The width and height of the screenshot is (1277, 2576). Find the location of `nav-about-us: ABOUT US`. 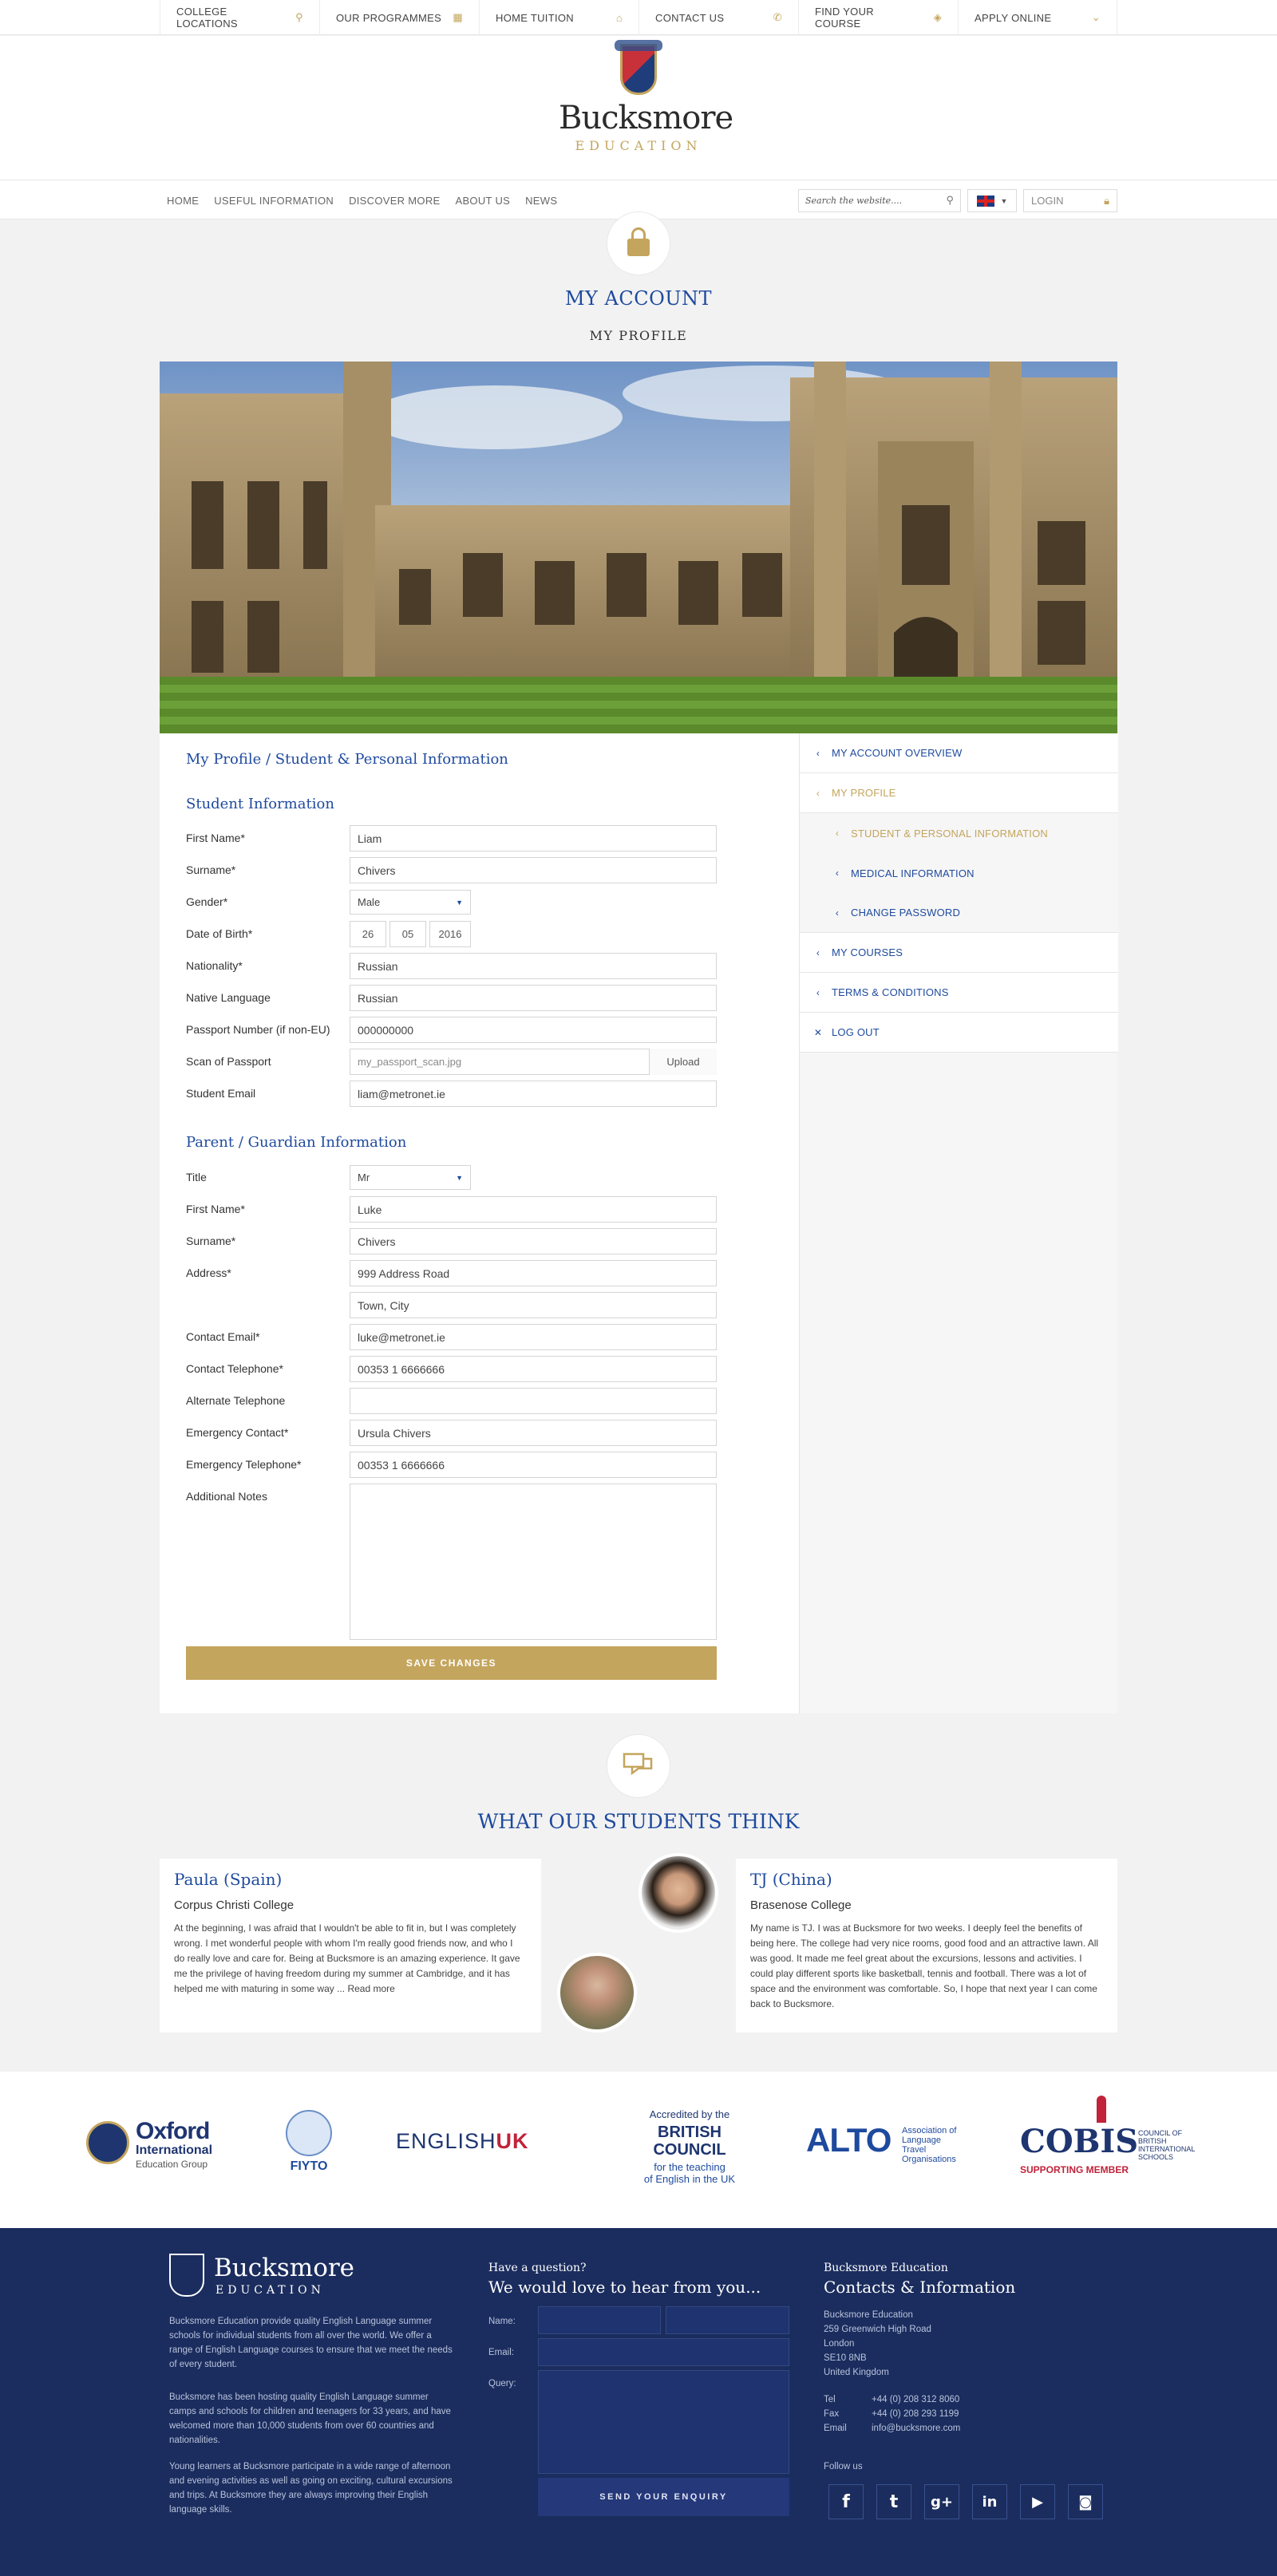

nav-about-us: ABOUT US is located at coordinates (482, 201).